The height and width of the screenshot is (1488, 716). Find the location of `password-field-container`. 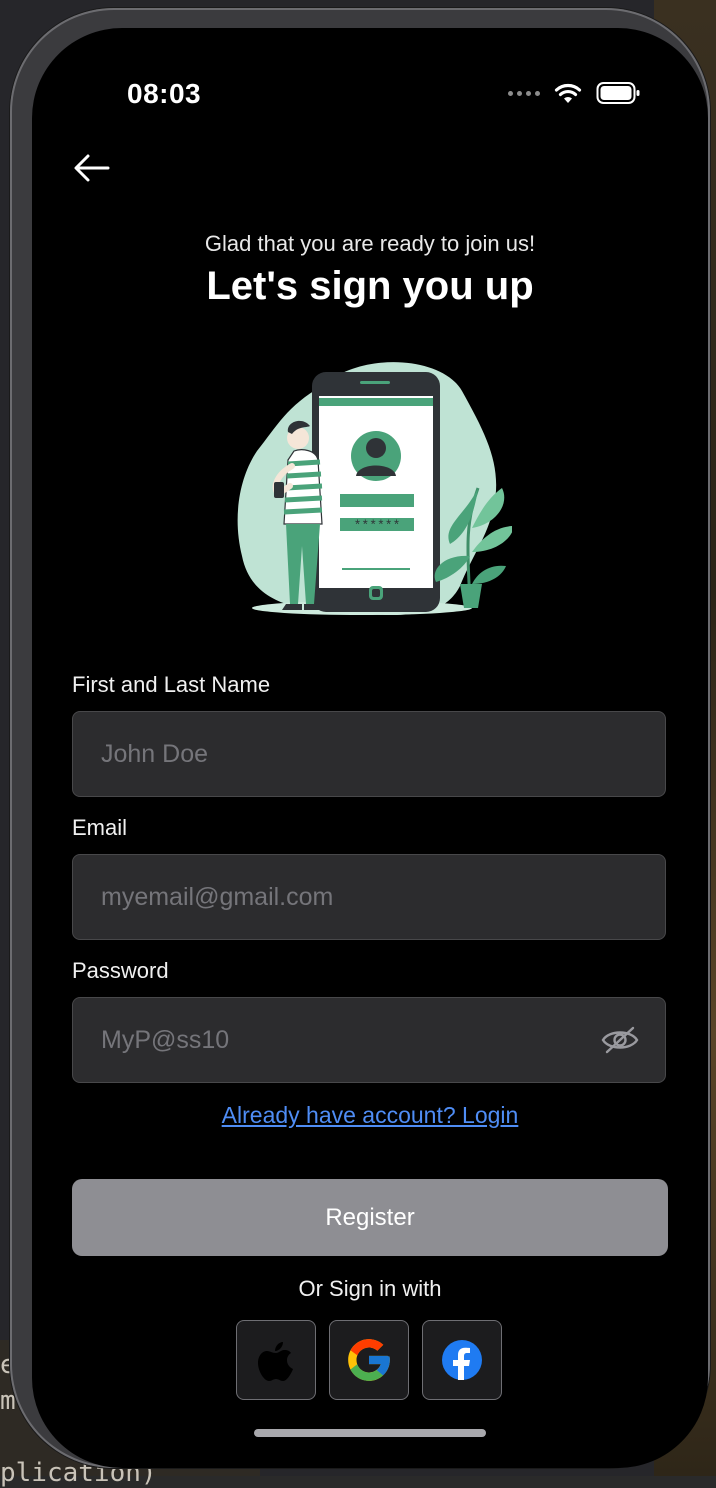

password-field-container is located at coordinates (369, 1040).